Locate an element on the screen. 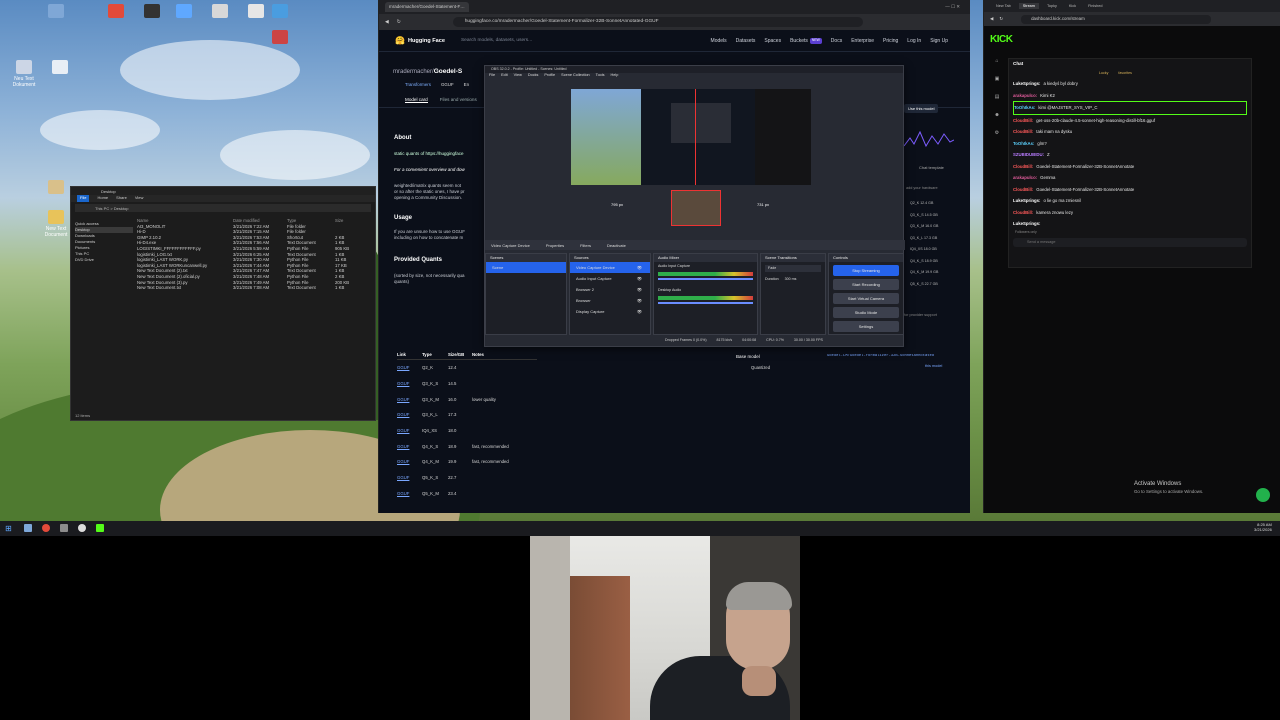  taskbar-clock: 8:25 AM 3/21/2026 is located at coordinates (1263, 527).